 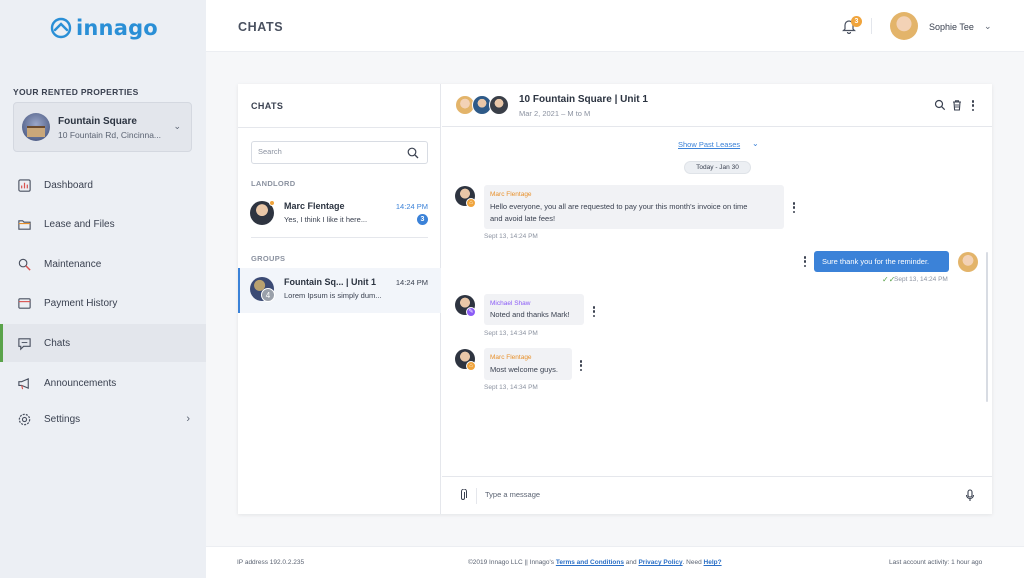 I want to click on need-text: . Need, so click(x=692, y=562).